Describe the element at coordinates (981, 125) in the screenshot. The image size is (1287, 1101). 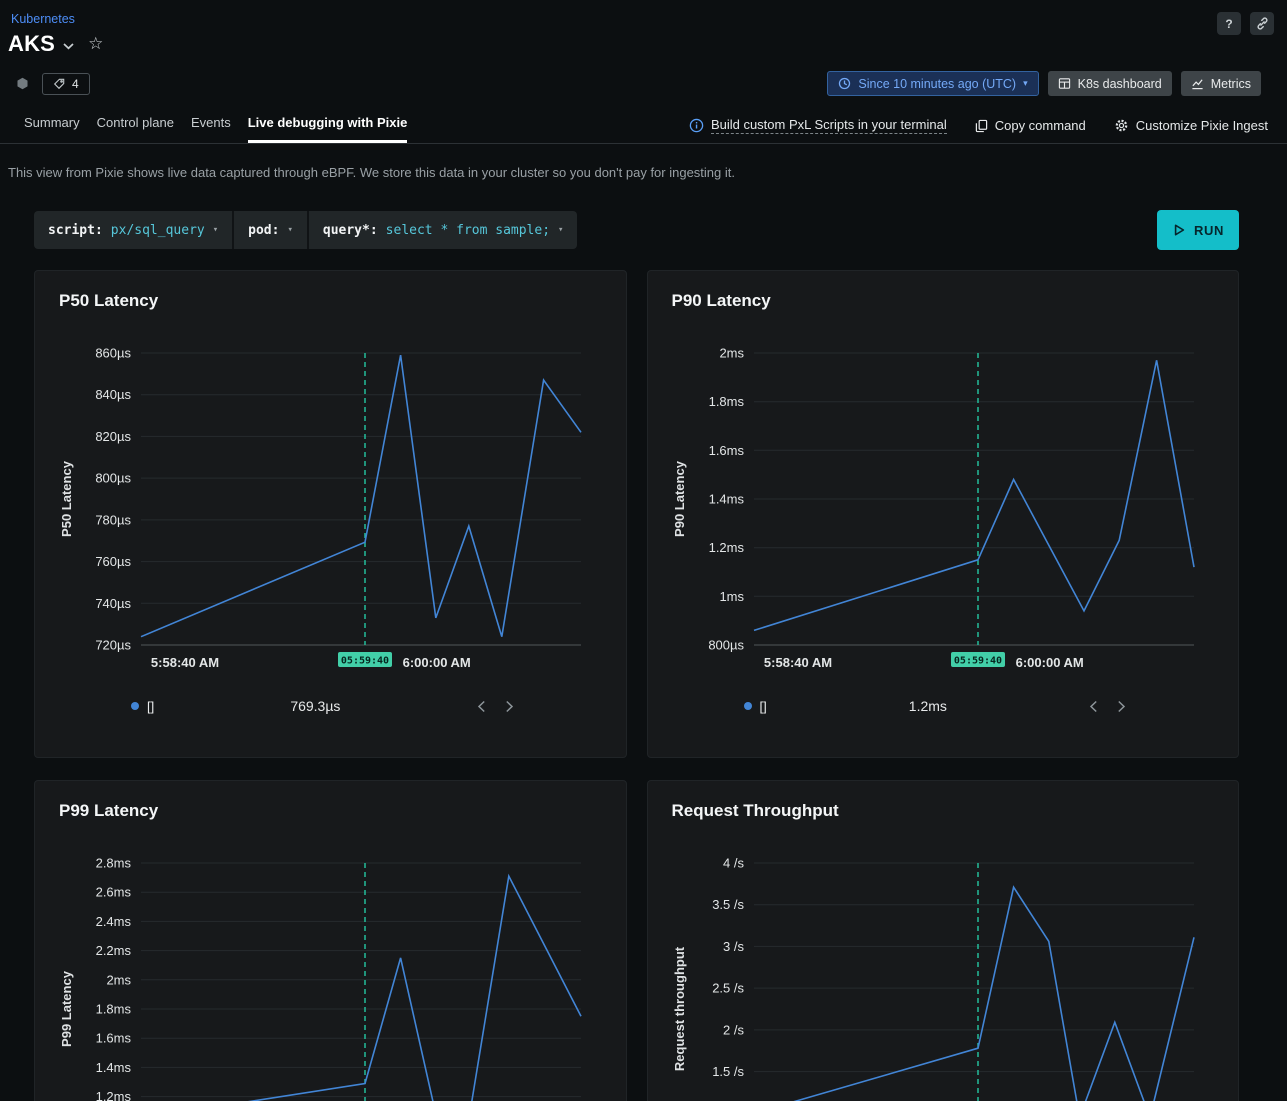
I see `clipboard-icon` at that location.